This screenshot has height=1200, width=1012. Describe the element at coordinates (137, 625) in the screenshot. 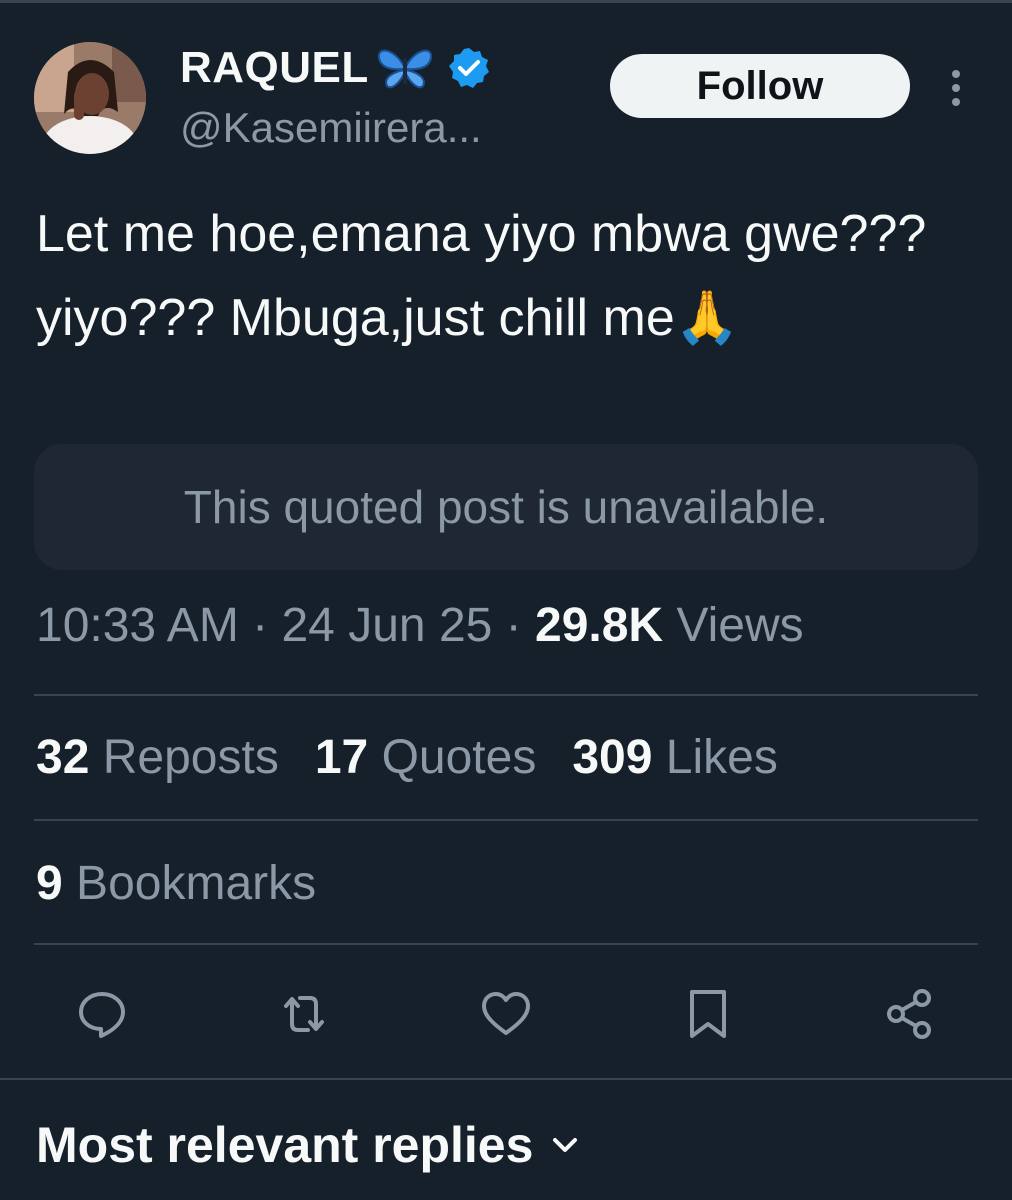

I see `tweet-time: 10:33 AM` at that location.